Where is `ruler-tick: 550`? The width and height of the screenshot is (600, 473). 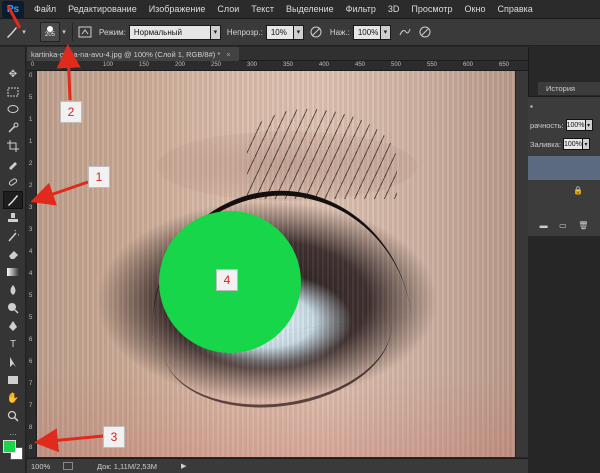
ruler-tick: 550 is located at coordinates (432, 65).